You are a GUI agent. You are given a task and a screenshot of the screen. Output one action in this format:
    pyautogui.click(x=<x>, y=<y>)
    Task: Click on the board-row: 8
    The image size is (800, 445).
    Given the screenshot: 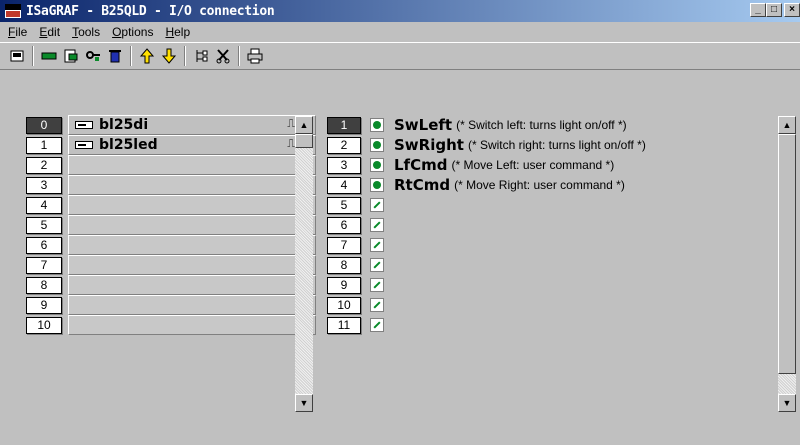 What is the action you would take?
    pyautogui.click(x=171, y=285)
    